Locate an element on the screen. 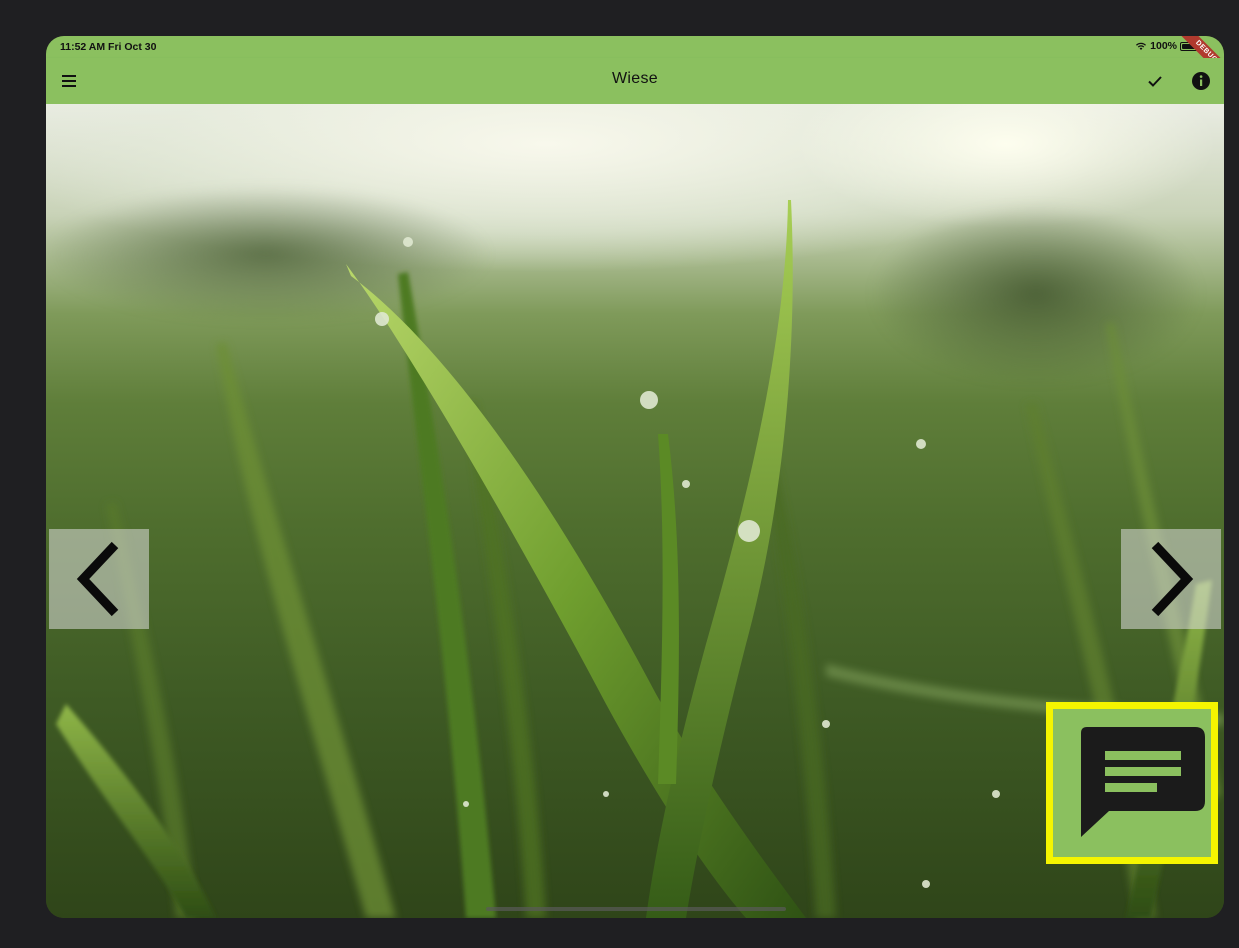 Image resolution: width=1239 pixels, height=948 pixels. status-bar: 11:52 AM Fri Oct 30 100% DEBUG is located at coordinates (635, 60).